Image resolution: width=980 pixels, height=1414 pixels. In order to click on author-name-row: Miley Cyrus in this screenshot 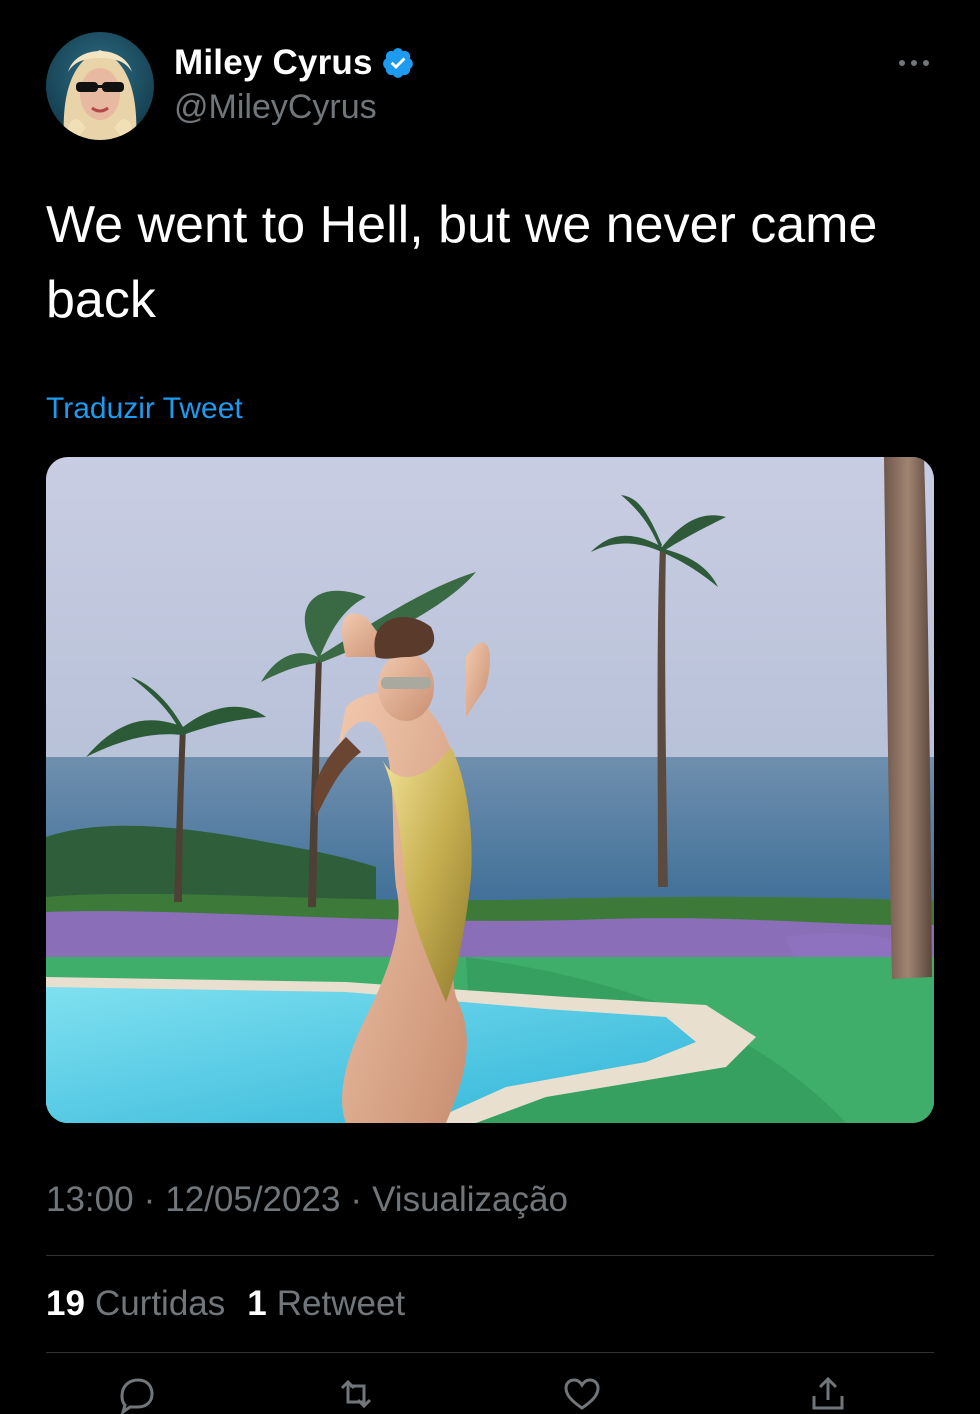, I will do `click(294, 63)`.